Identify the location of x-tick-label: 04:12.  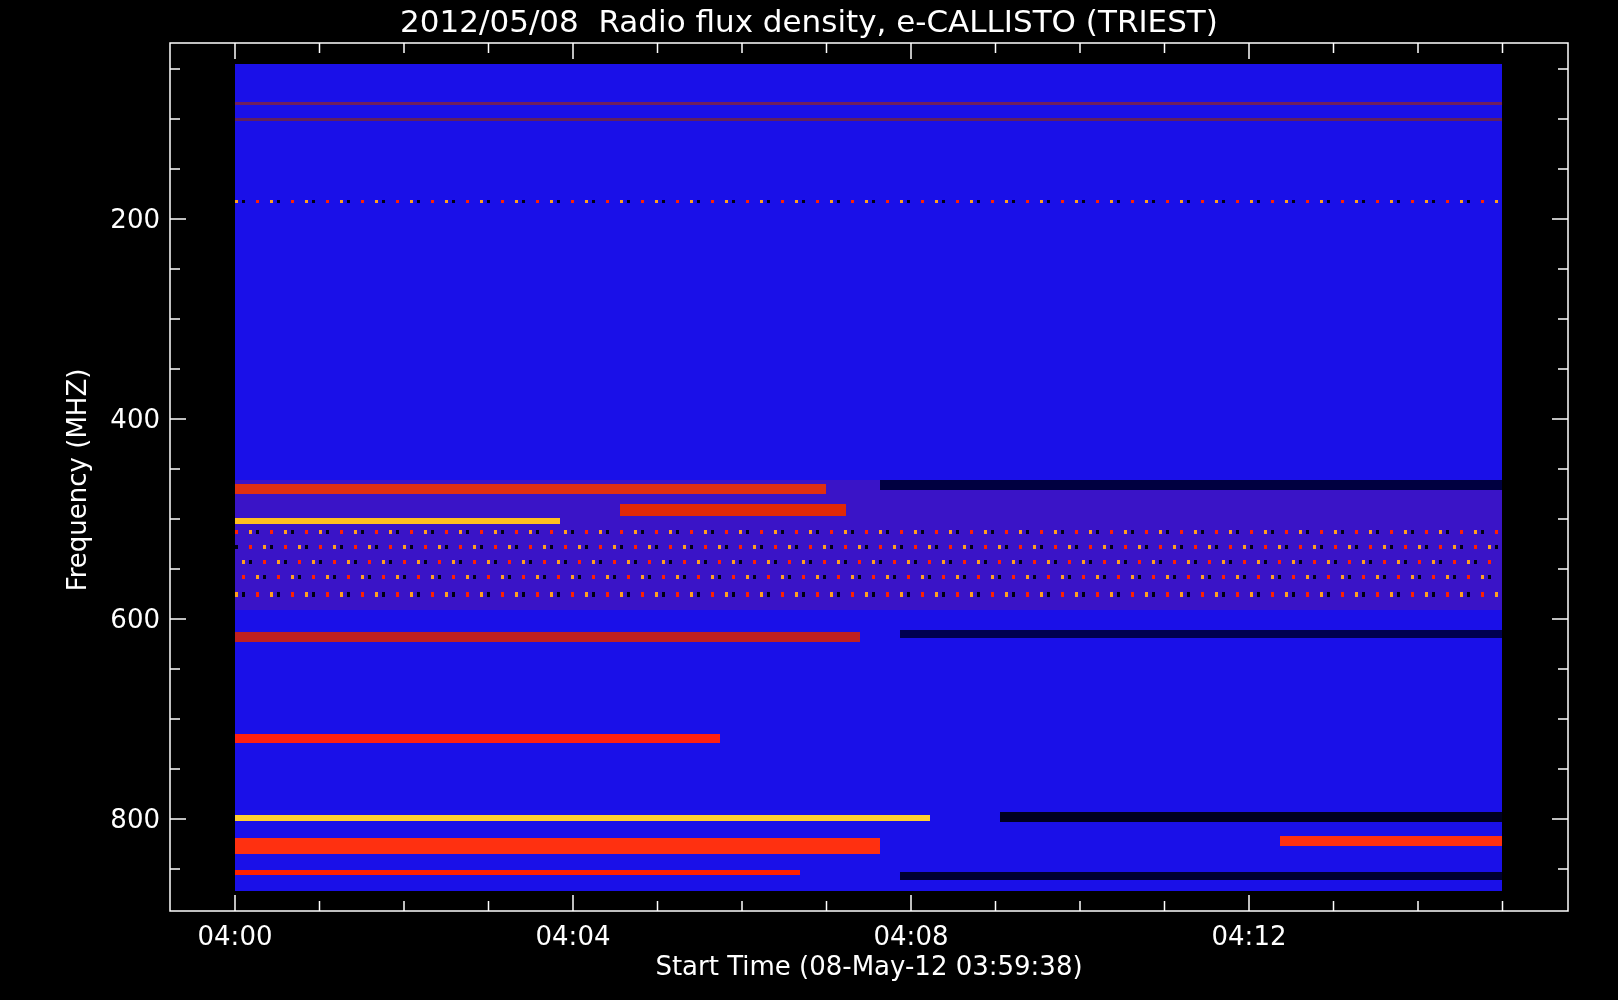
(1249, 936).